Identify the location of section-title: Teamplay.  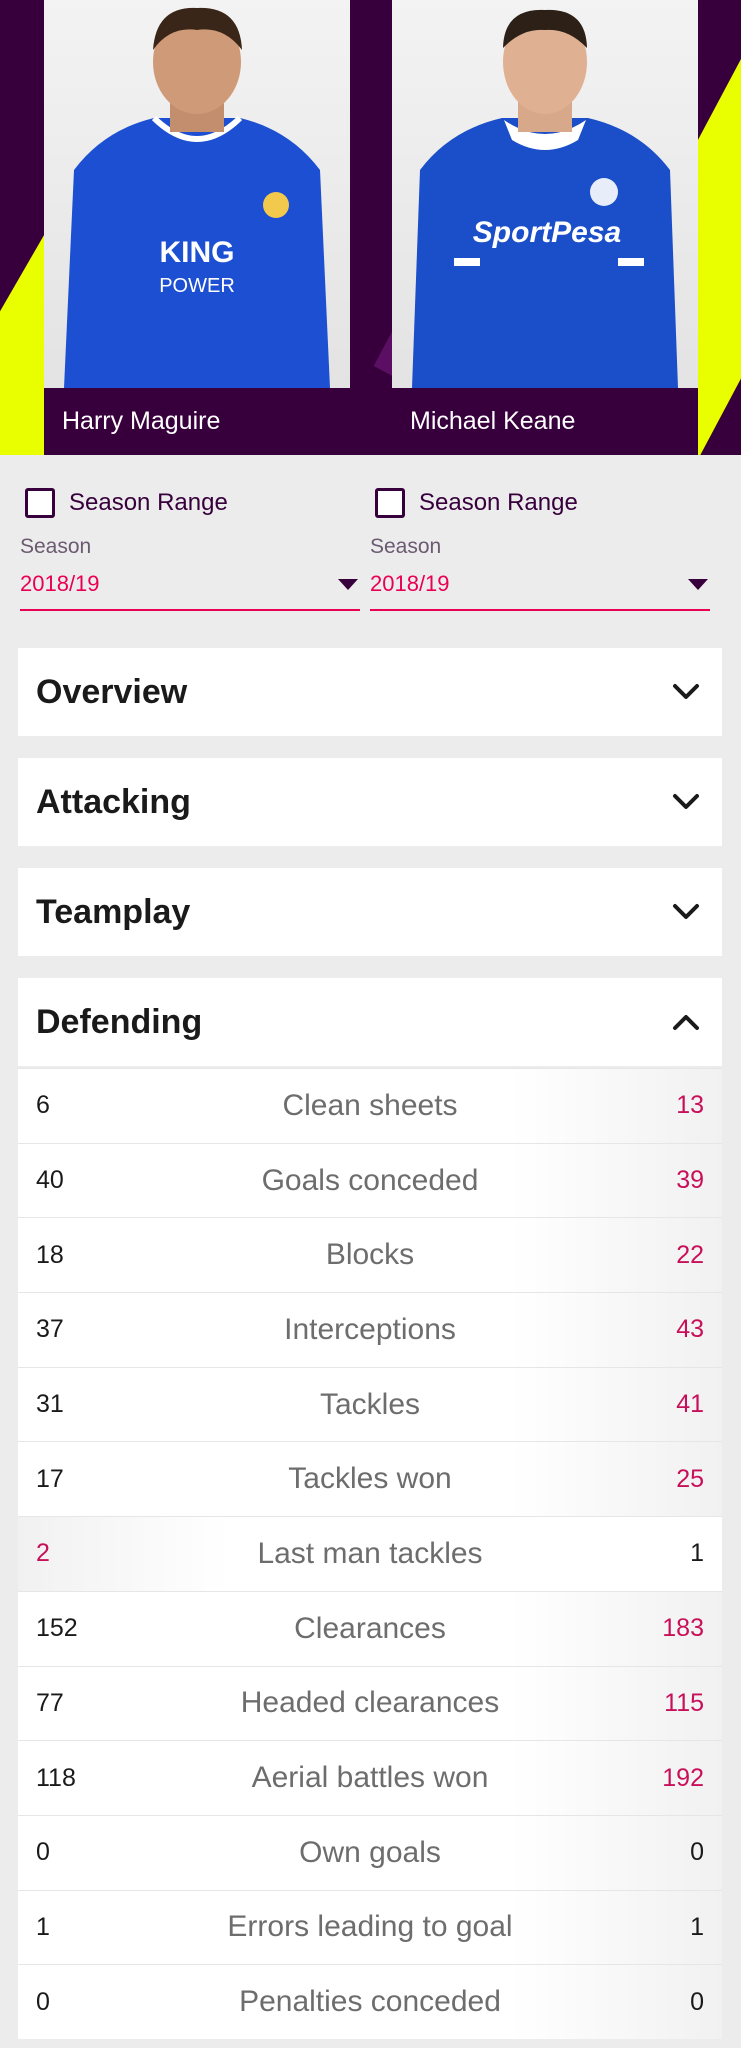
(113, 911).